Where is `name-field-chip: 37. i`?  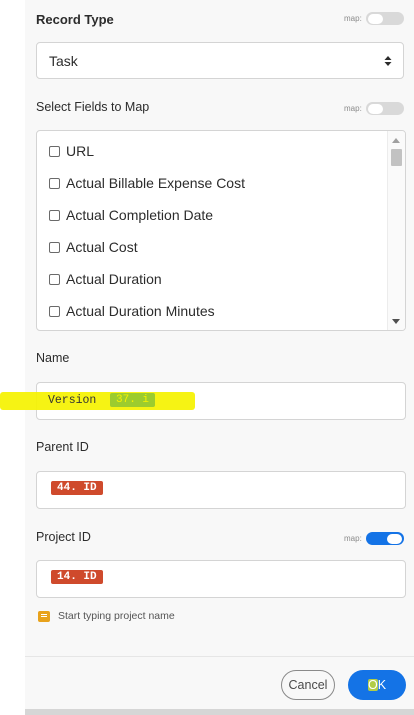
name-field-chip: 37. i is located at coordinates (133, 400).